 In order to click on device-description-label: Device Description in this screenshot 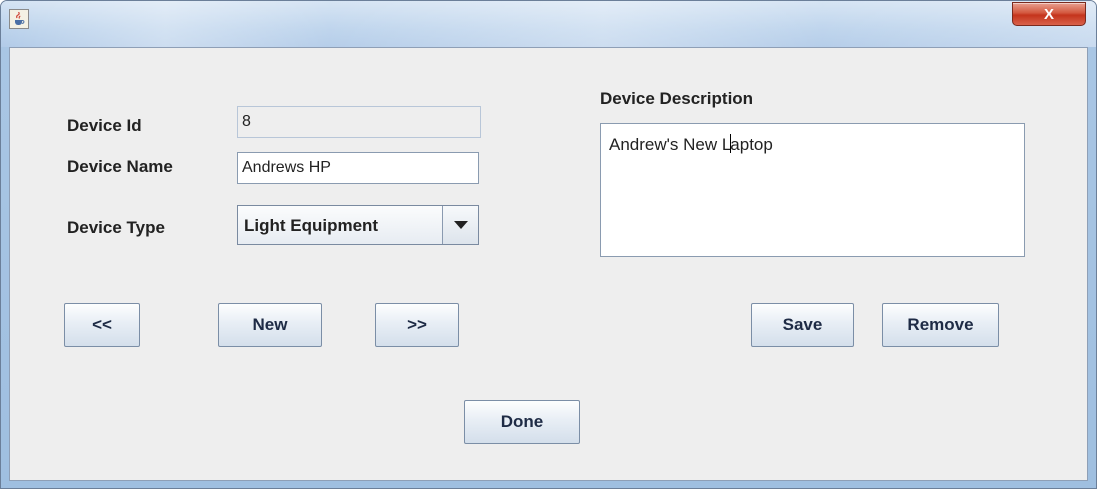, I will do `click(677, 98)`.